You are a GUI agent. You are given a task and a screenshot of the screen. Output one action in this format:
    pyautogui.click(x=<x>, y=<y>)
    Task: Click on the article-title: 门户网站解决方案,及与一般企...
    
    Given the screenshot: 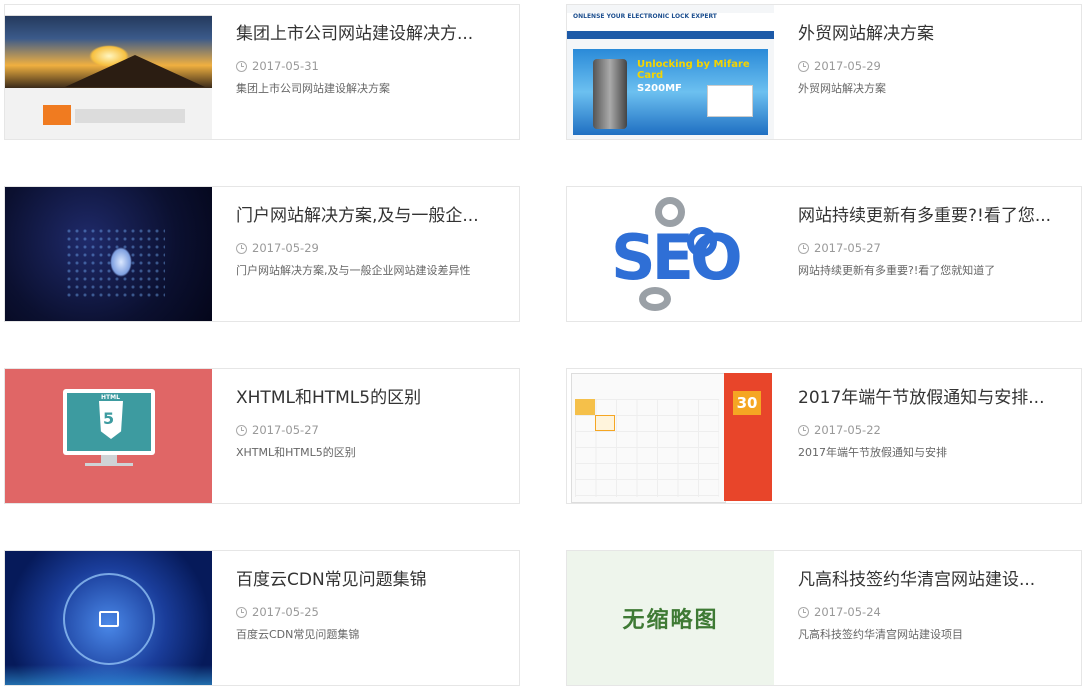 What is the action you would take?
    pyautogui.click(x=370, y=216)
    